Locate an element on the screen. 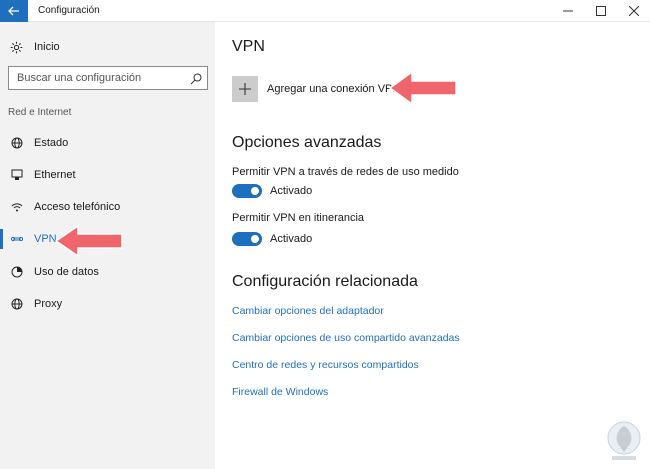  link-network-center: Centro de redes y recursos compartidos is located at coordinates (325, 365).